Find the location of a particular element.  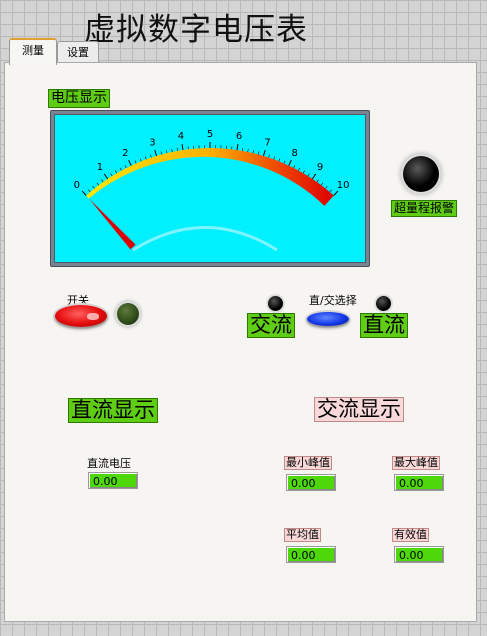

meter-glare is located at coordinates (205, 239).